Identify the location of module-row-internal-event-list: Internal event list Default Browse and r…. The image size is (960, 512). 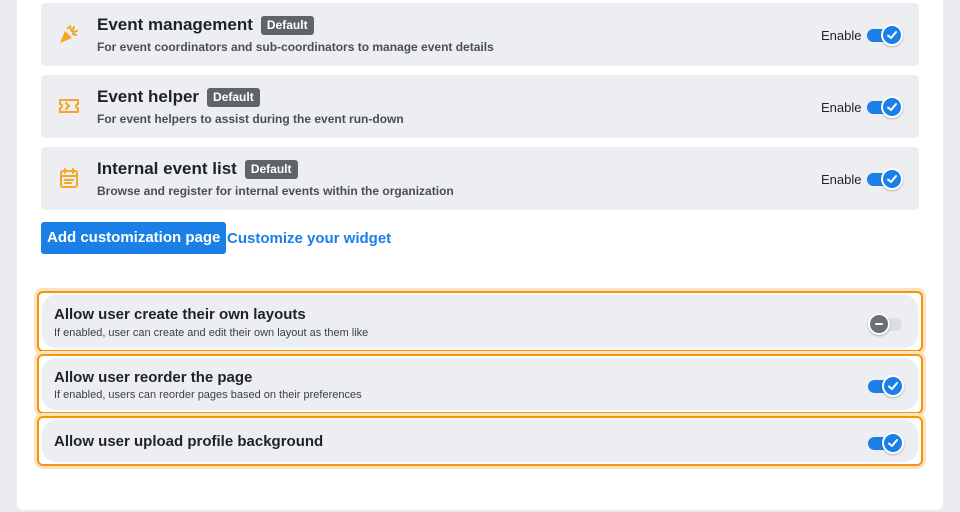
(480, 178).